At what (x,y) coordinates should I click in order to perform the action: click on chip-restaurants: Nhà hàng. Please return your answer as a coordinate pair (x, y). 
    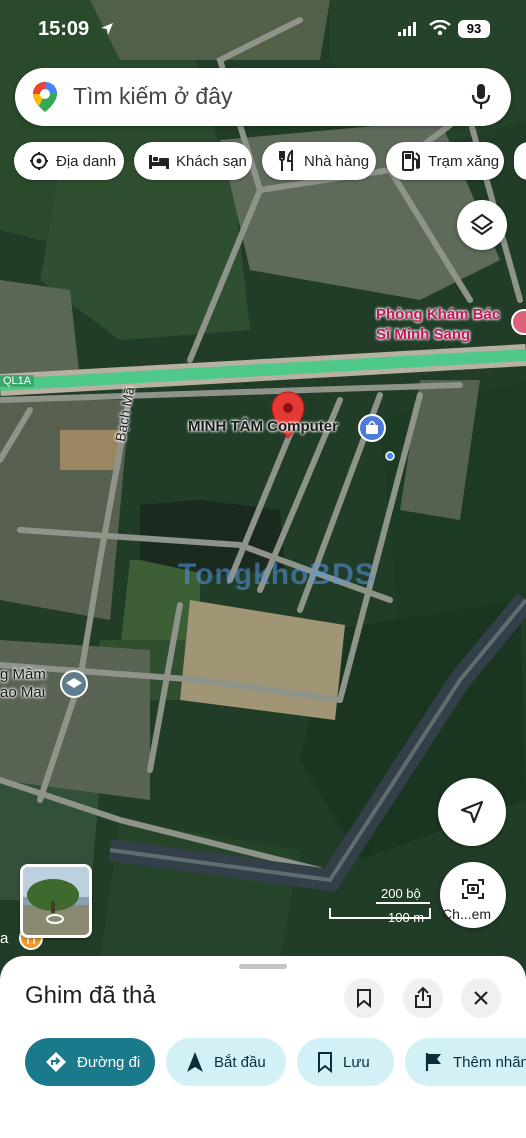
    Looking at the image, I should click on (319, 161).